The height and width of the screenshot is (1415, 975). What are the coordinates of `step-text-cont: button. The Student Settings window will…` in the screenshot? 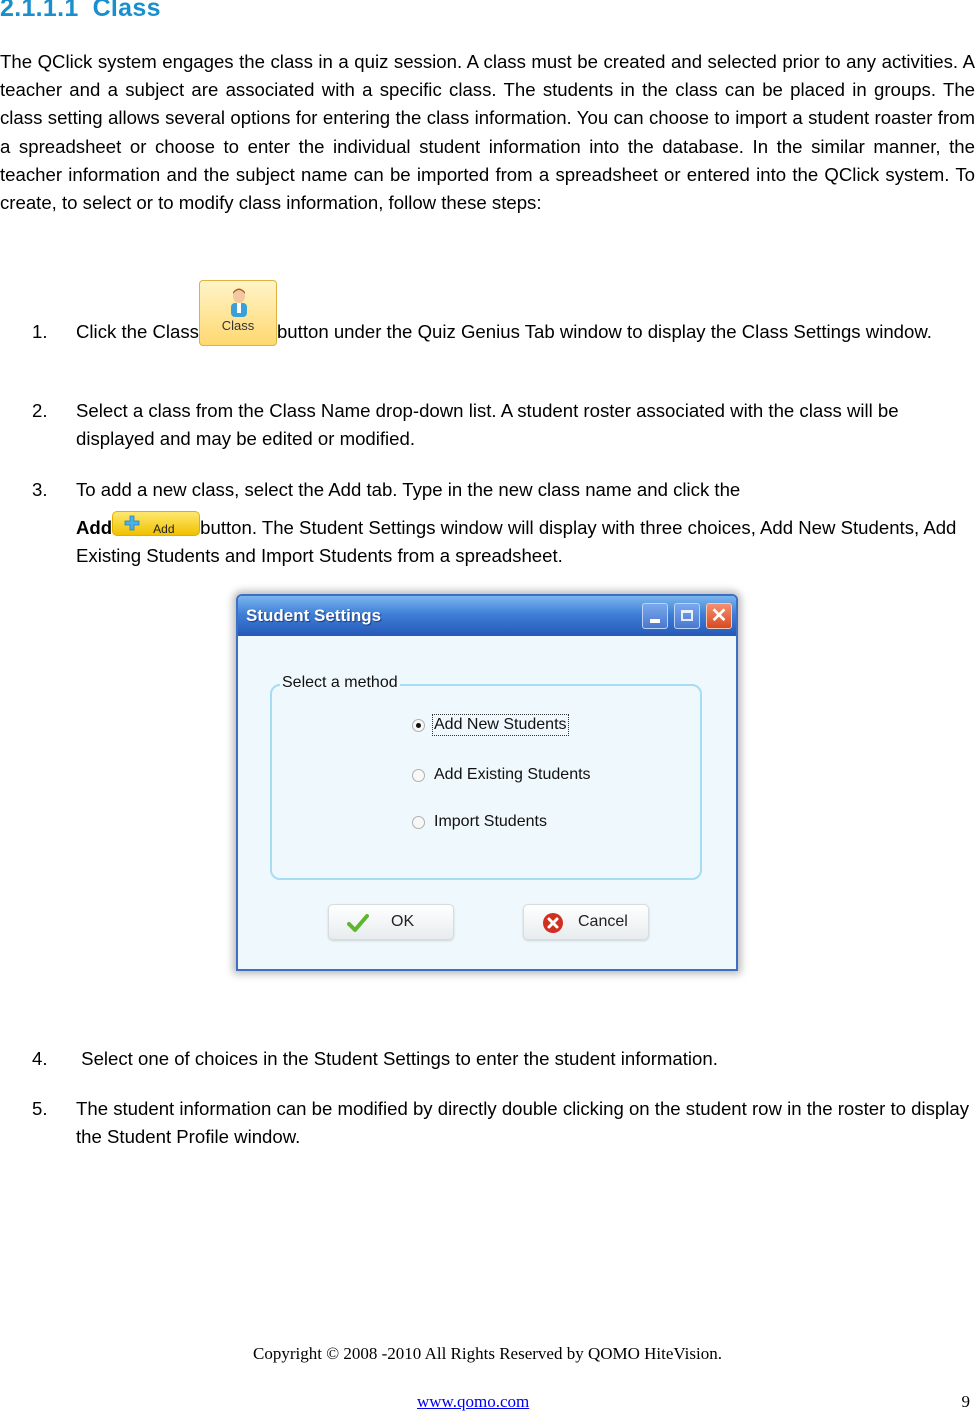 It's located at (516, 541).